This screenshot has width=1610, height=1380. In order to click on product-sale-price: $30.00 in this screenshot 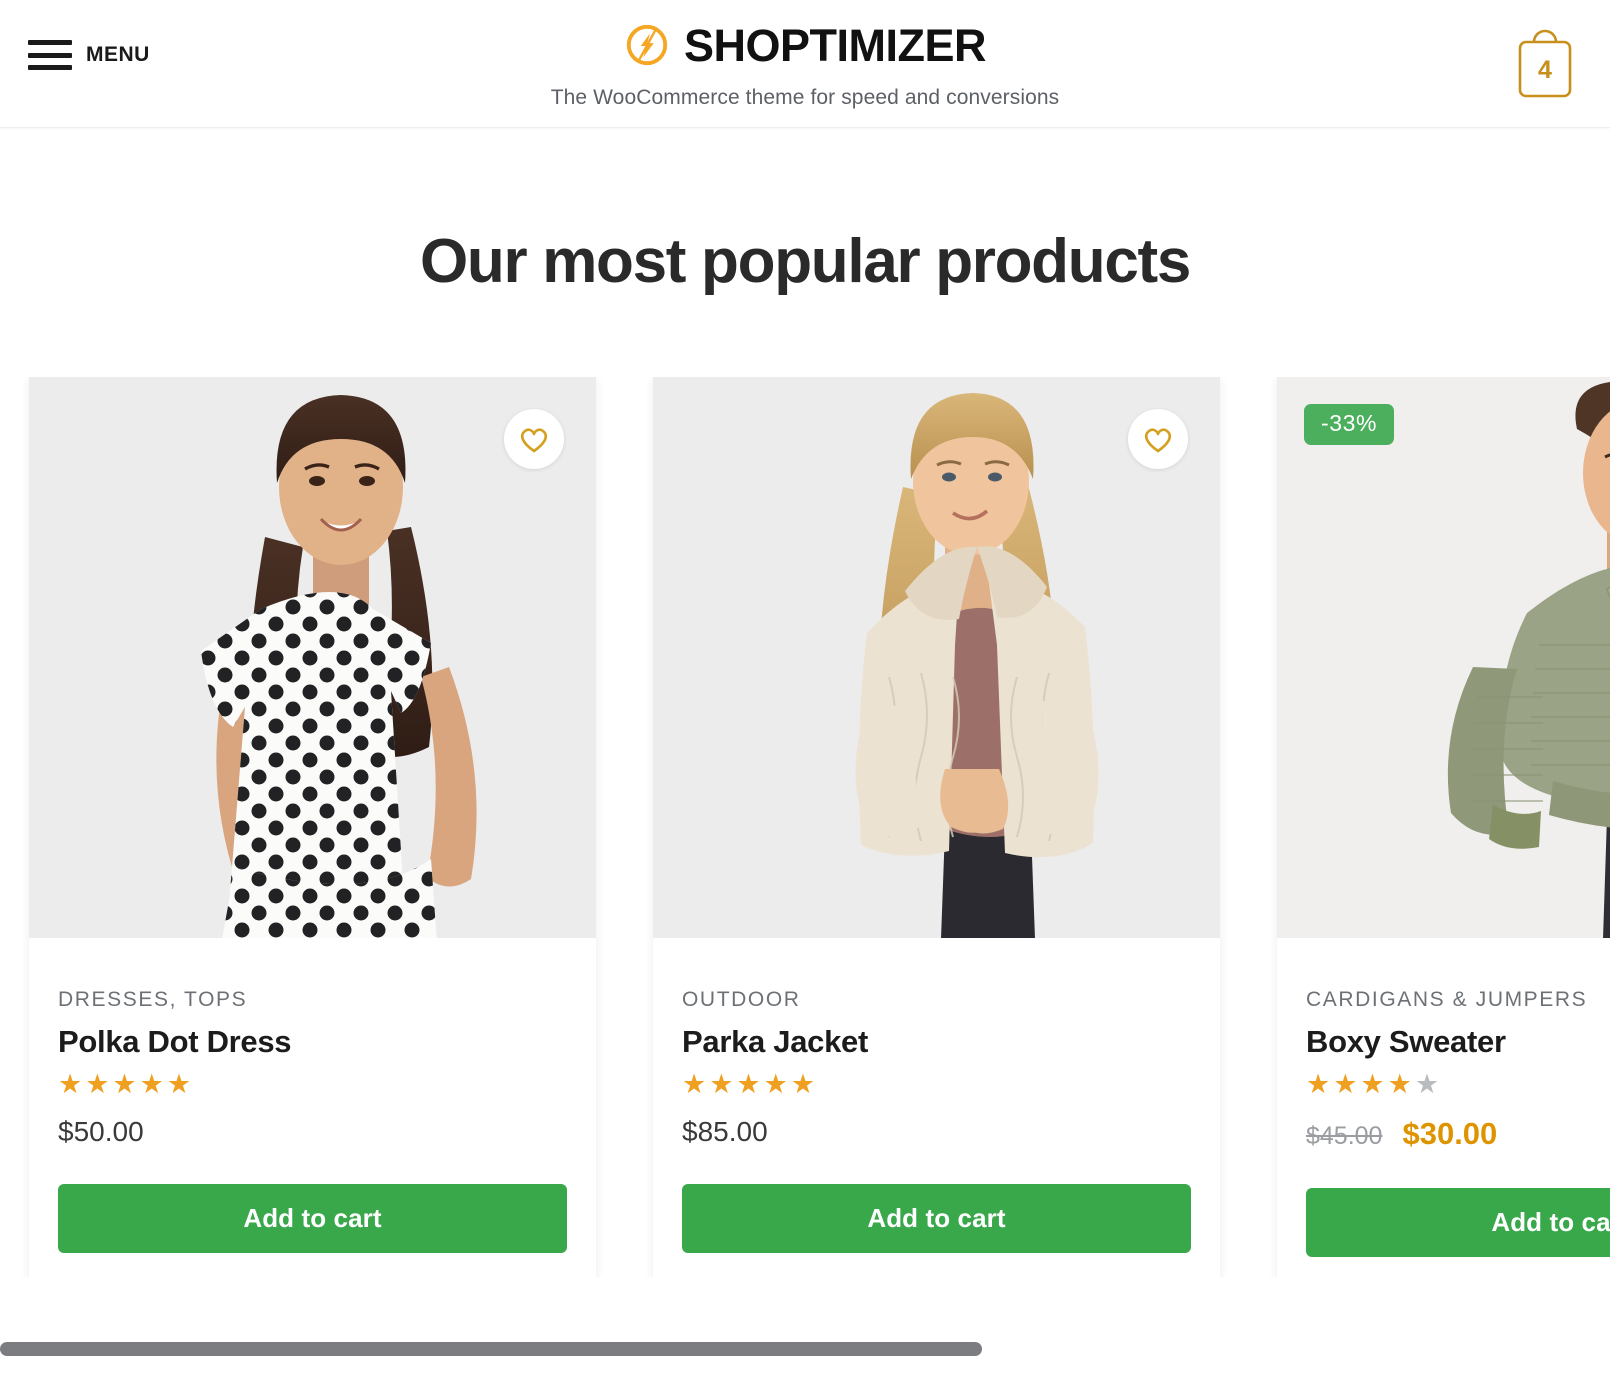, I will do `click(1450, 1133)`.